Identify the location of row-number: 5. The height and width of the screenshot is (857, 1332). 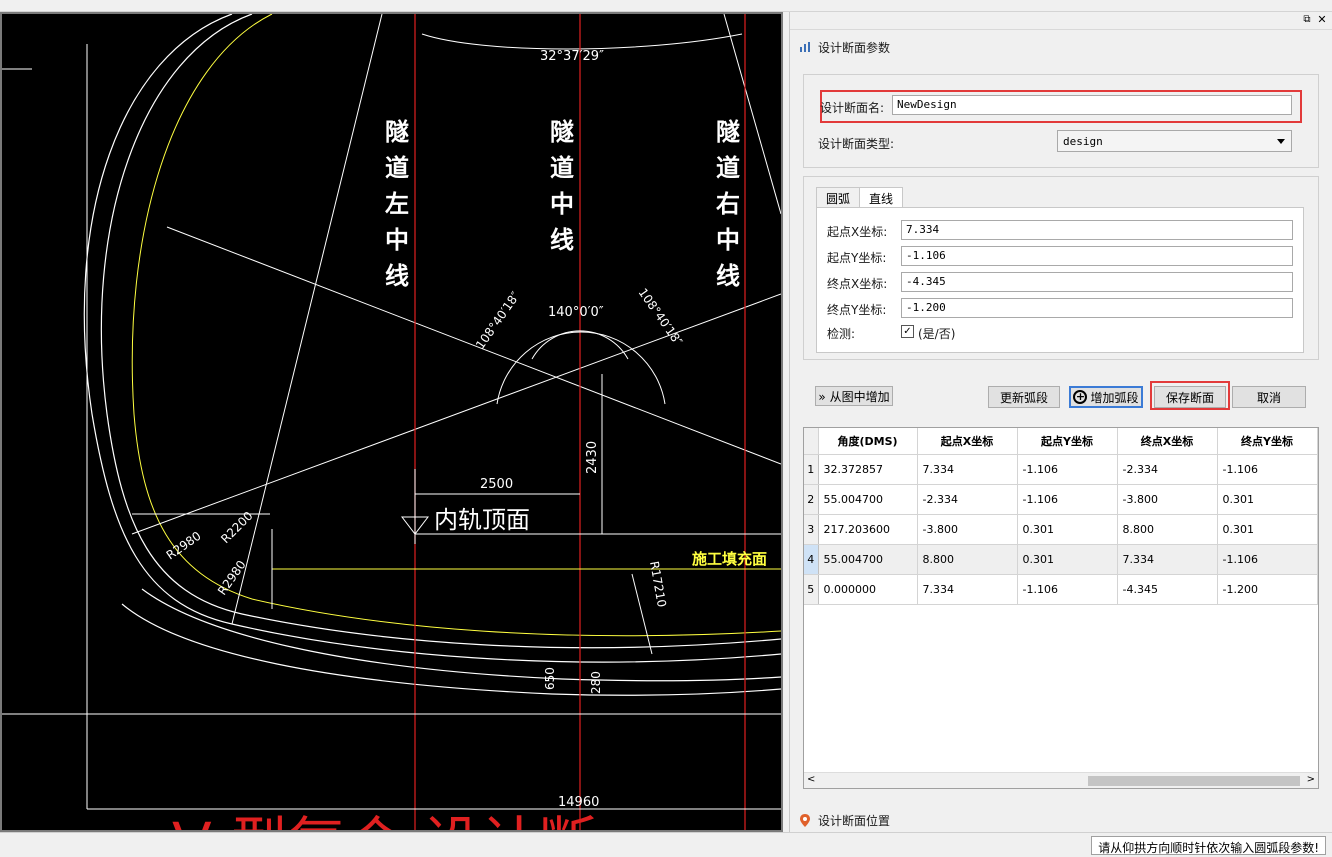
(811, 589).